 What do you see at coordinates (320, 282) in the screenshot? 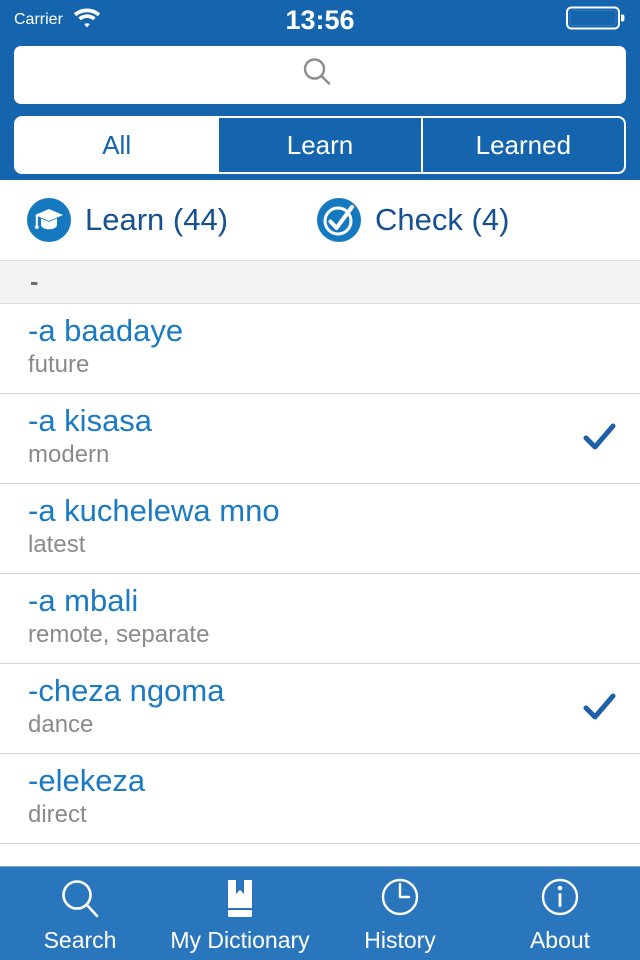
I see `section-header: -` at bounding box center [320, 282].